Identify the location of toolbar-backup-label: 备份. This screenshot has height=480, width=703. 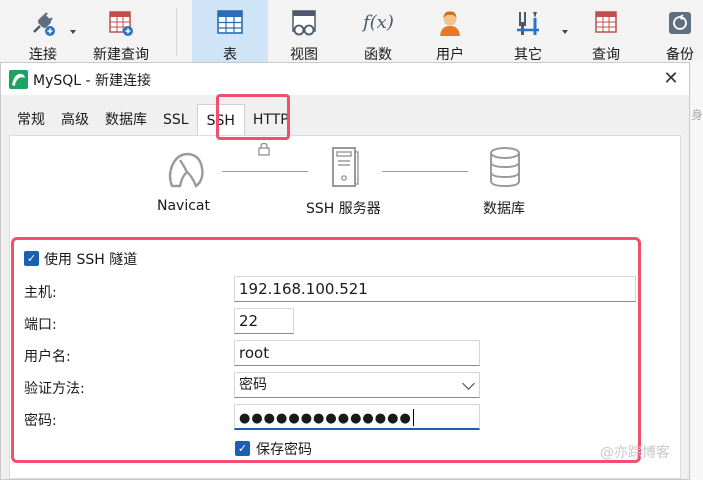
(680, 55).